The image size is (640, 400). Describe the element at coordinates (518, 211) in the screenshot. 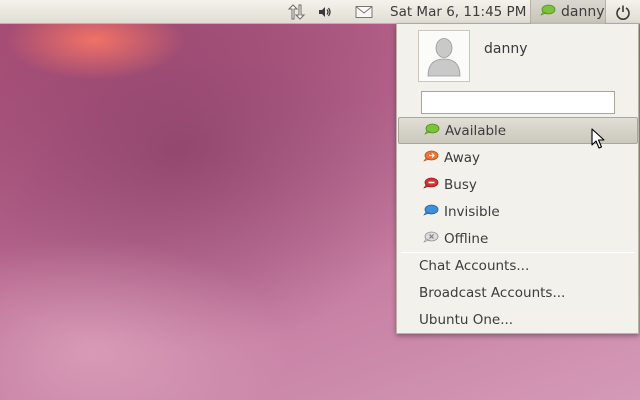

I see `status-invisible: Invisible` at that location.